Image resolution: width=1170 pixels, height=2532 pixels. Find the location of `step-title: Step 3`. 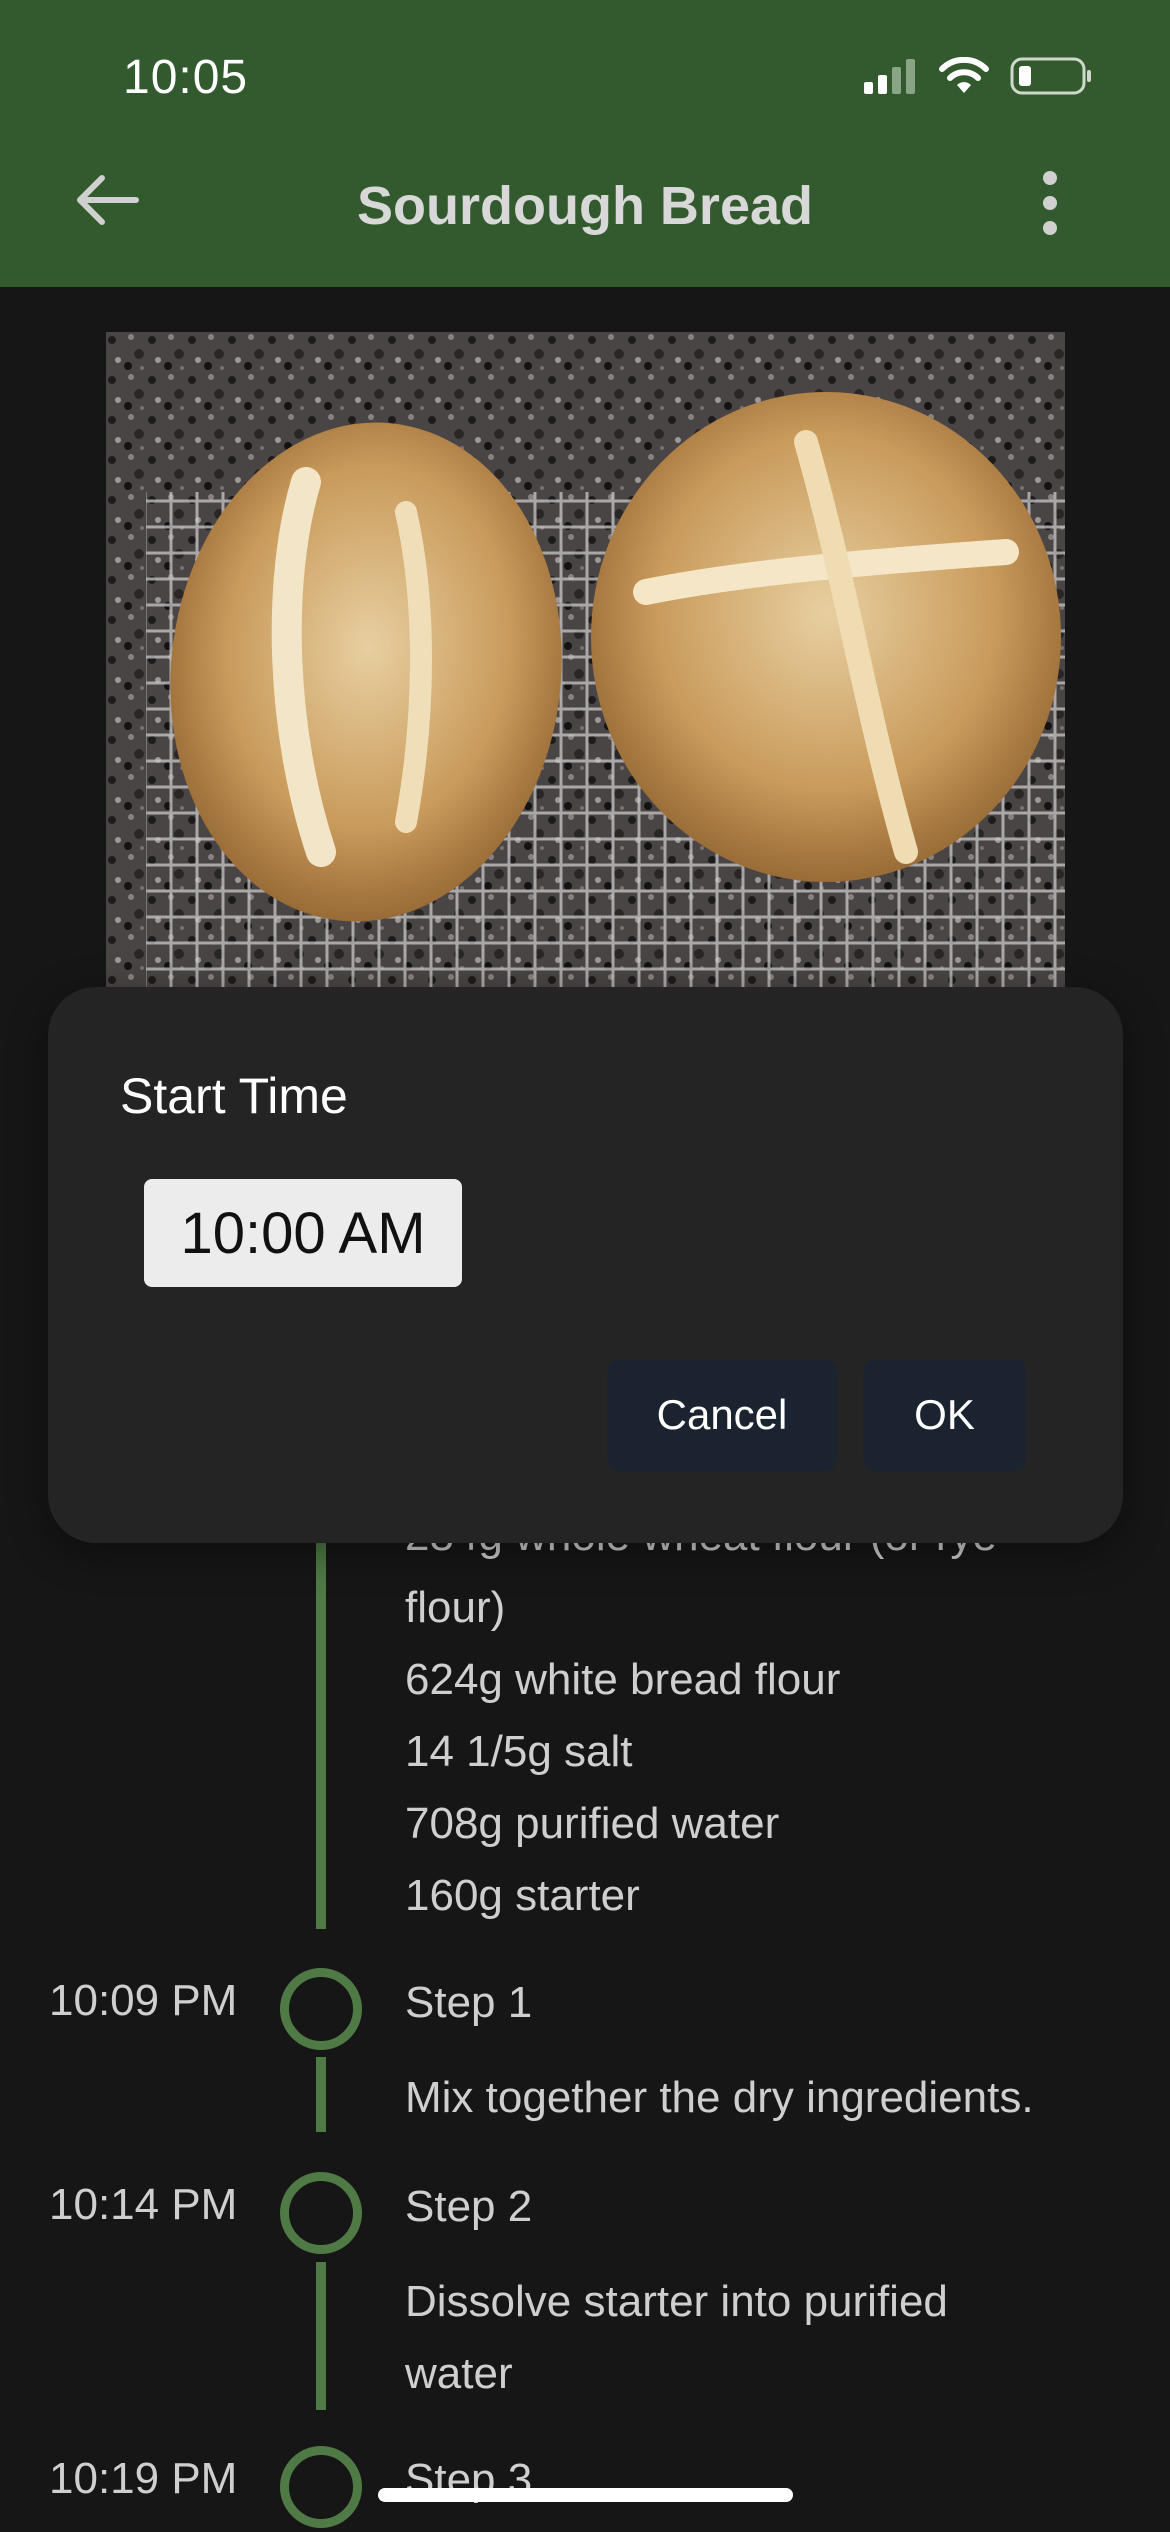

step-title: Step 3 is located at coordinates (469, 2479).